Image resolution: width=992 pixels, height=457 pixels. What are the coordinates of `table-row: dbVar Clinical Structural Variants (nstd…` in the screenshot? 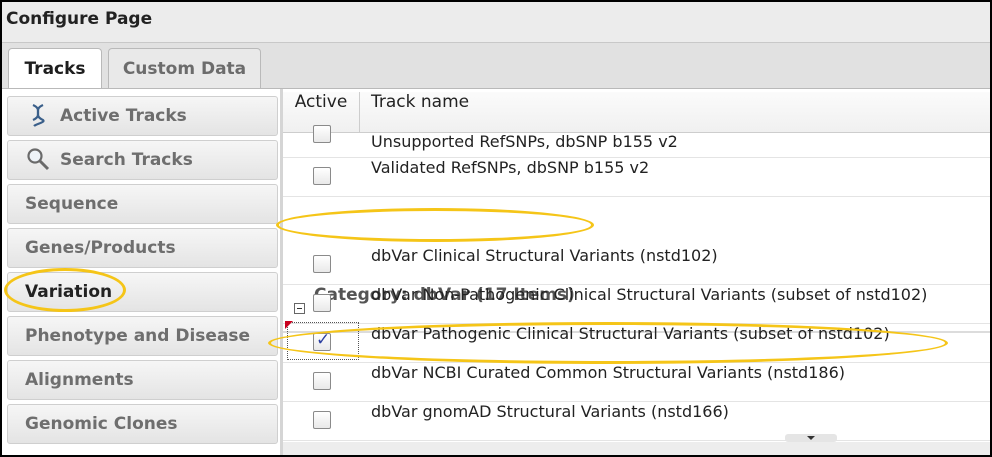 It's located at (636, 265).